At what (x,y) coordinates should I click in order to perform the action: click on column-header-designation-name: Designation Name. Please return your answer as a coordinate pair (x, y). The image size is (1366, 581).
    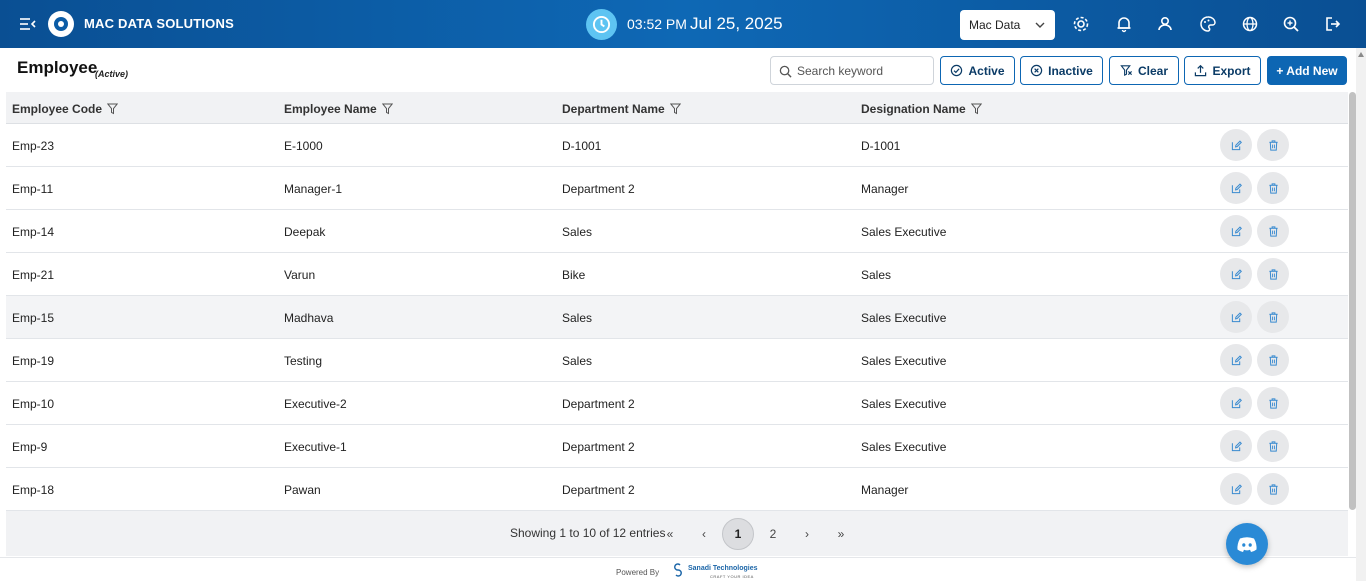
    Looking at the image, I should click on (921, 109).